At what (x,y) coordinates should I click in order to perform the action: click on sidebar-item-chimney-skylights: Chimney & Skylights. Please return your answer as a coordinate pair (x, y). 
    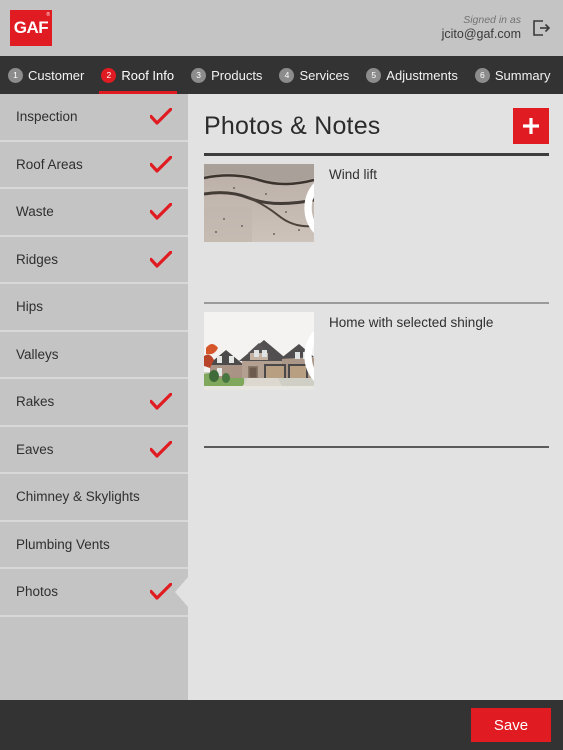
    Looking at the image, I should click on (94, 498).